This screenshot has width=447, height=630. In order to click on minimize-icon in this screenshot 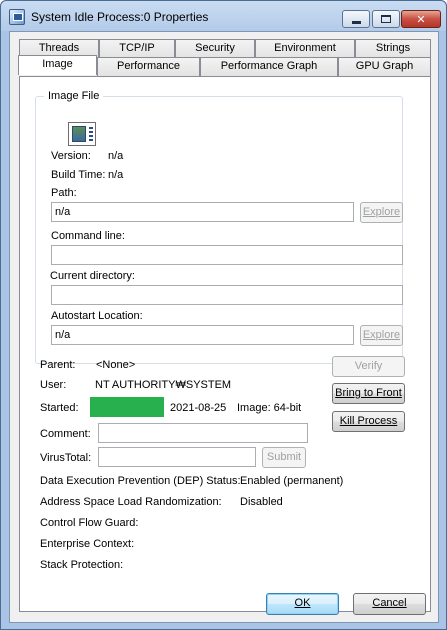, I will do `click(356, 22)`.